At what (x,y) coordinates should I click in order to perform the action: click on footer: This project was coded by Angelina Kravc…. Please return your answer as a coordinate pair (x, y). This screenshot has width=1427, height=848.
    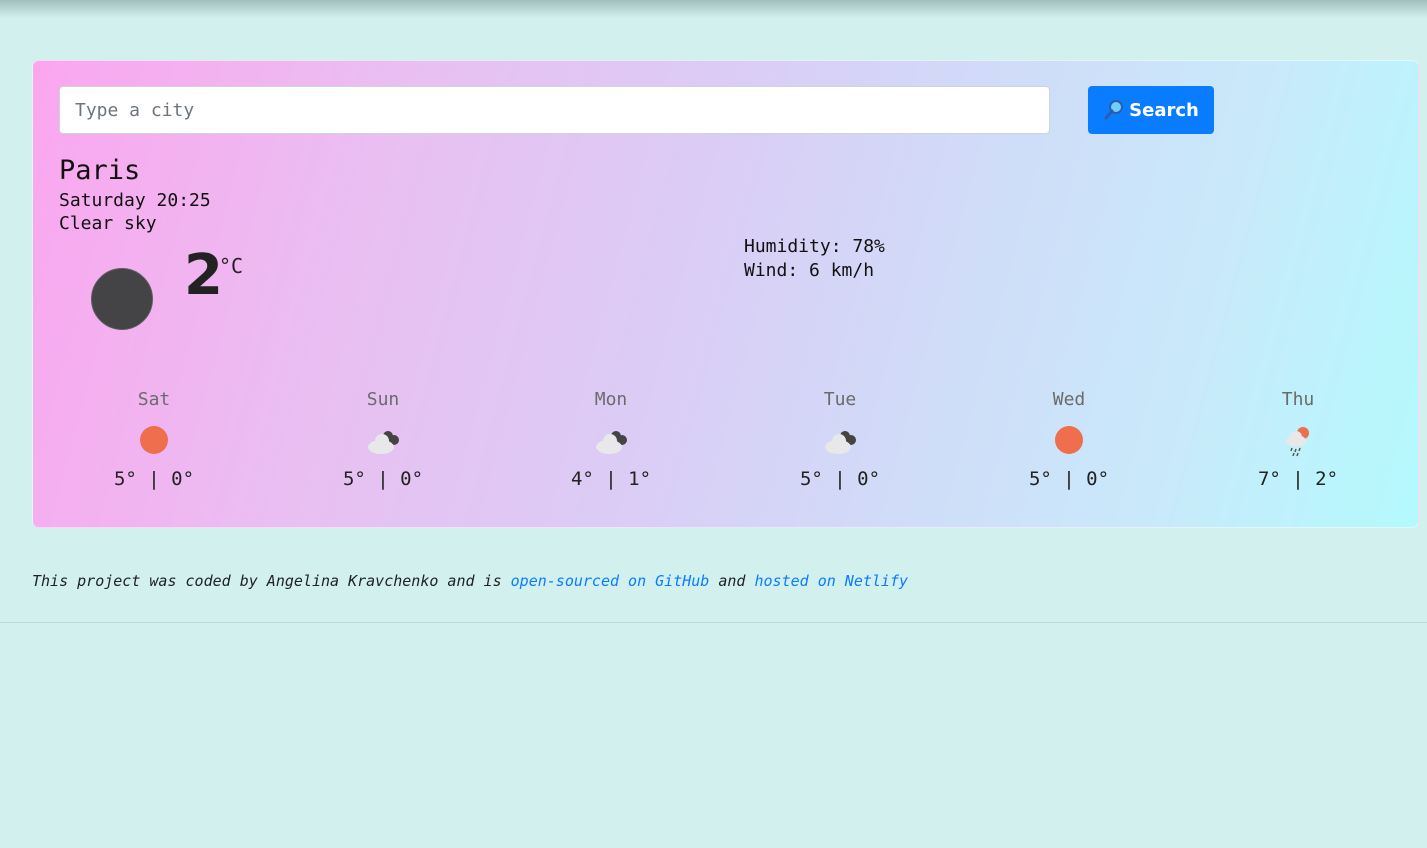
    Looking at the image, I should click on (470, 581).